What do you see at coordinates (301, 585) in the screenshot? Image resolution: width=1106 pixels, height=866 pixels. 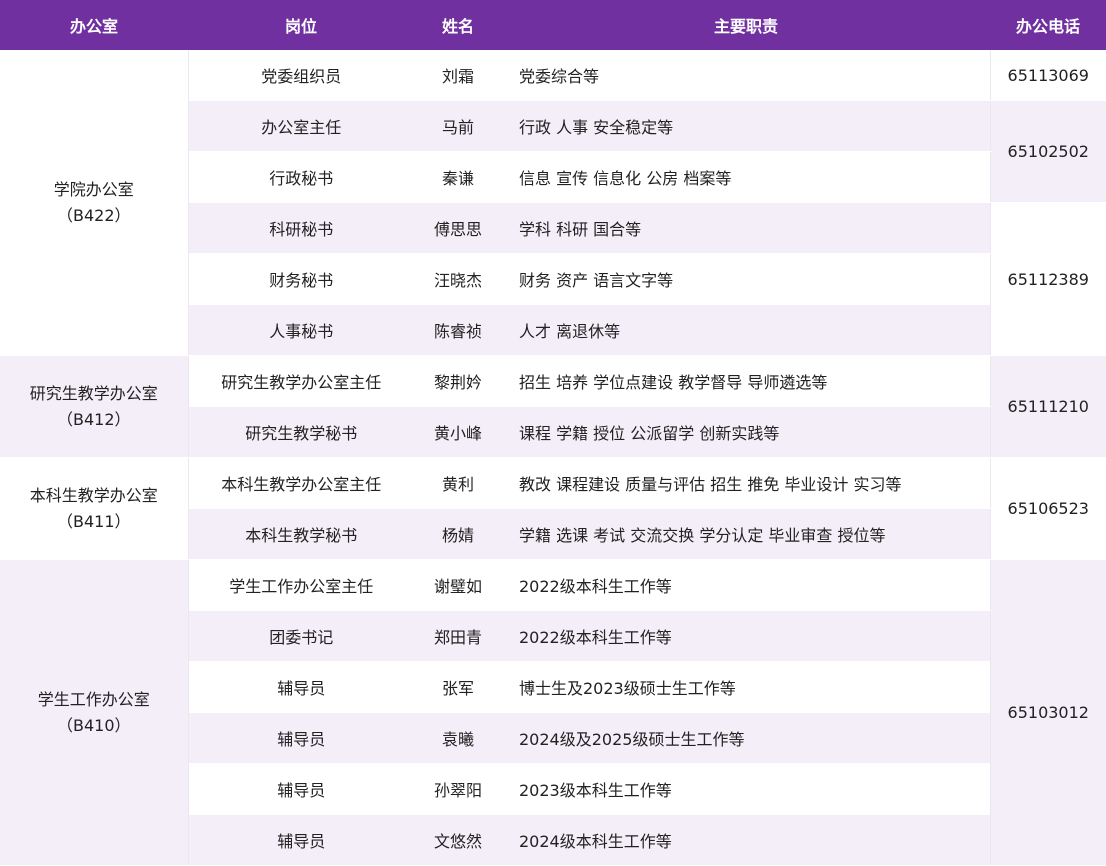 I see `position-cell: 学生工作办公室主任` at bounding box center [301, 585].